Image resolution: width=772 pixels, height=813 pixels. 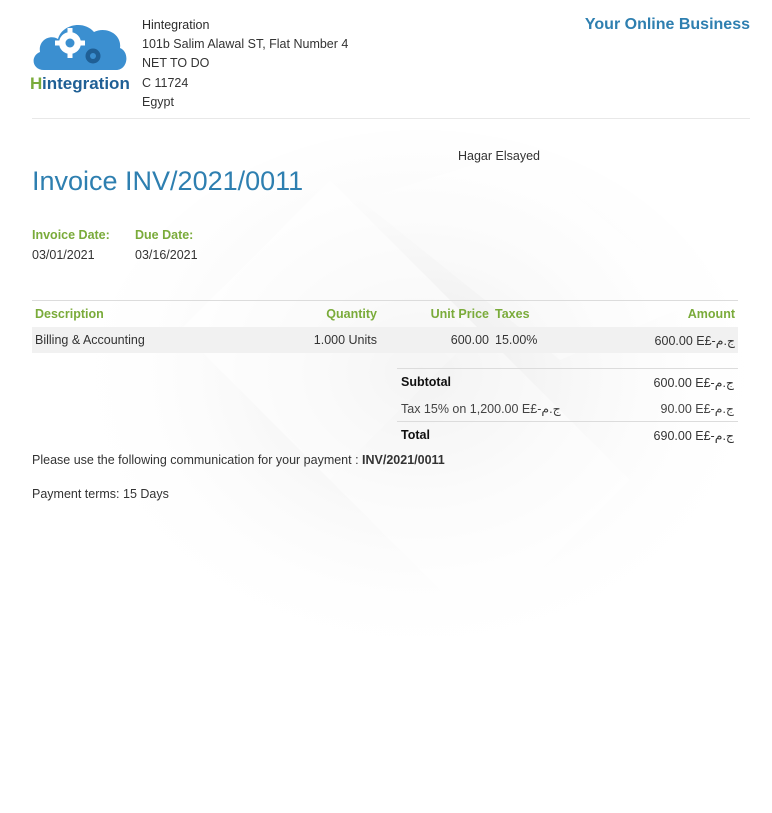 I want to click on tax-value: 90.00 E£-ج.م, so click(x=697, y=408).